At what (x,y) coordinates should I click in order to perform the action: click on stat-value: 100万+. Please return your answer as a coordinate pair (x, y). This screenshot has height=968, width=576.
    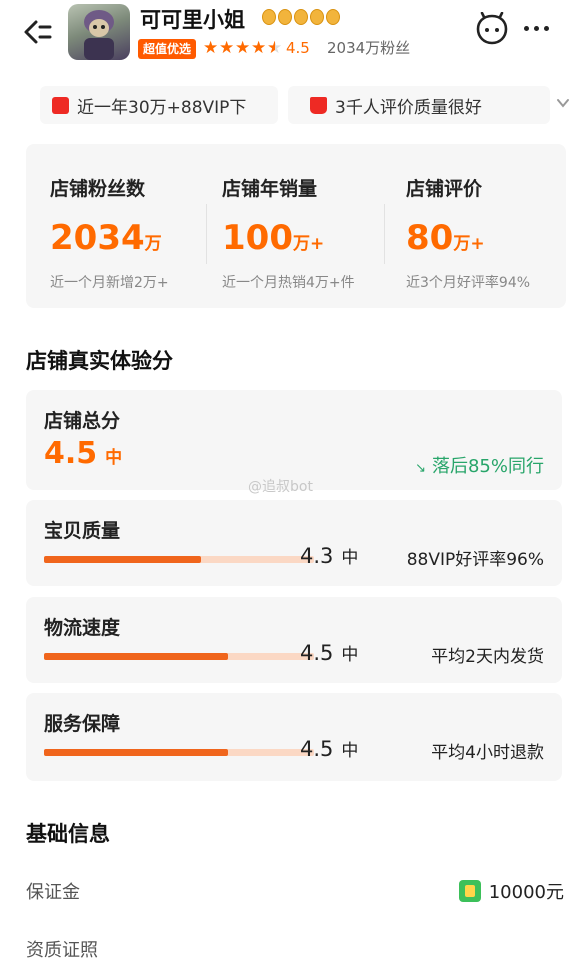
    Looking at the image, I should click on (273, 238).